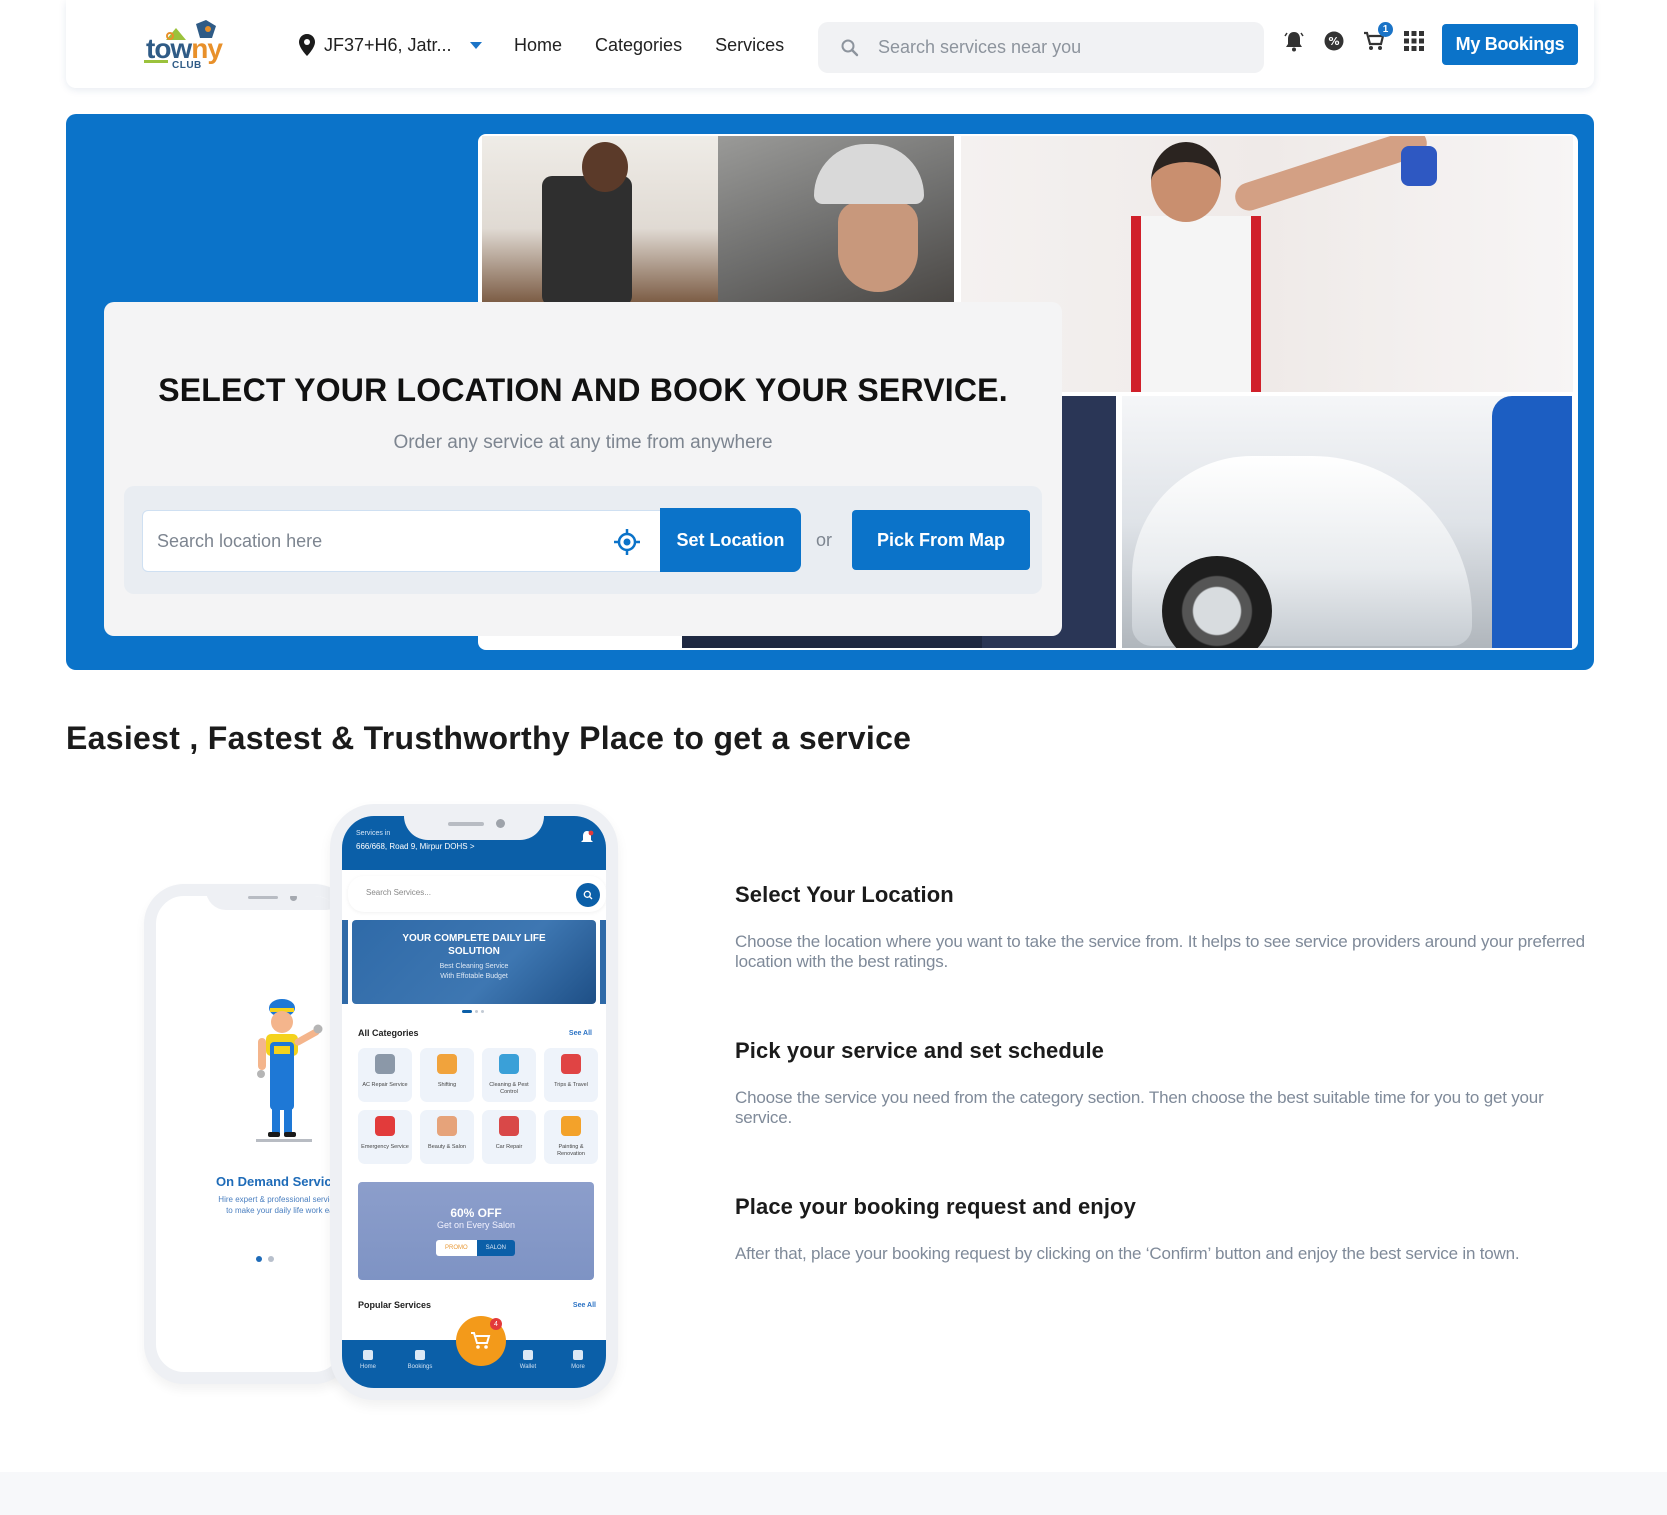  Describe the element at coordinates (395, 1305) in the screenshot. I see `app-popular-services-label: Popular Services` at that location.